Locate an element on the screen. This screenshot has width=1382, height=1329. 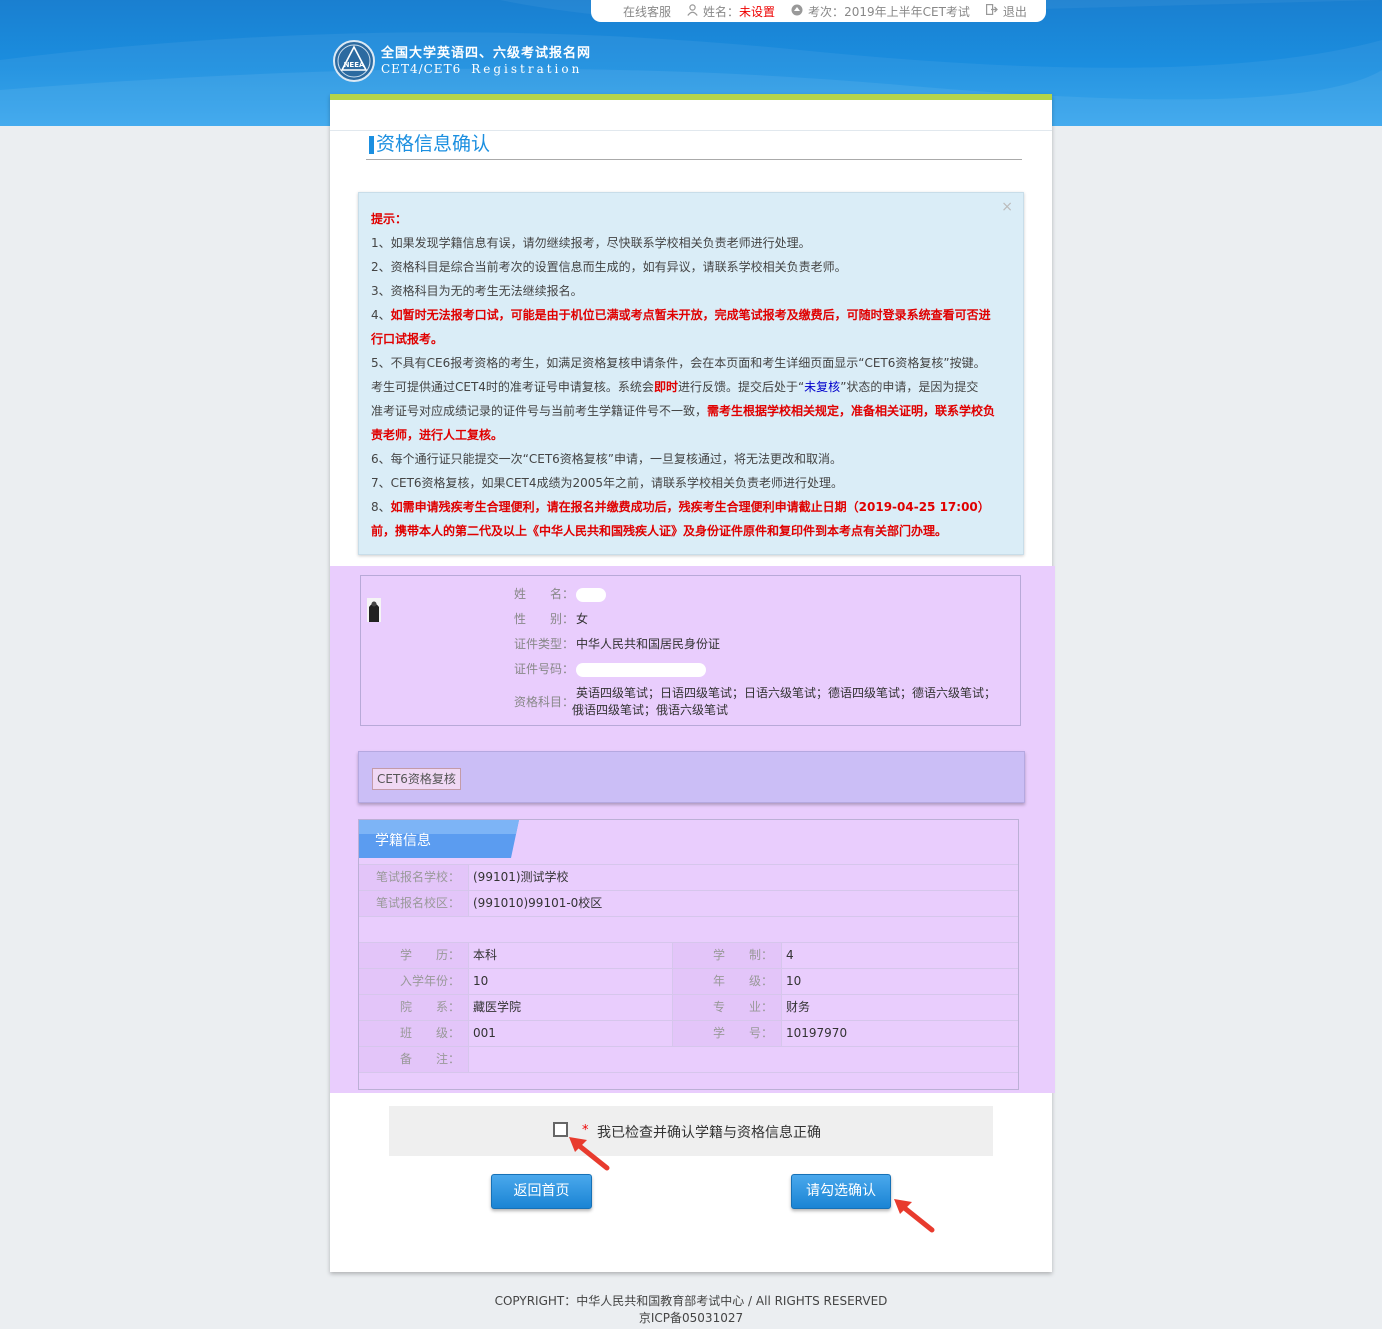
logo-title-en: CET4/CET6 Registration is located at coordinates (482, 69).